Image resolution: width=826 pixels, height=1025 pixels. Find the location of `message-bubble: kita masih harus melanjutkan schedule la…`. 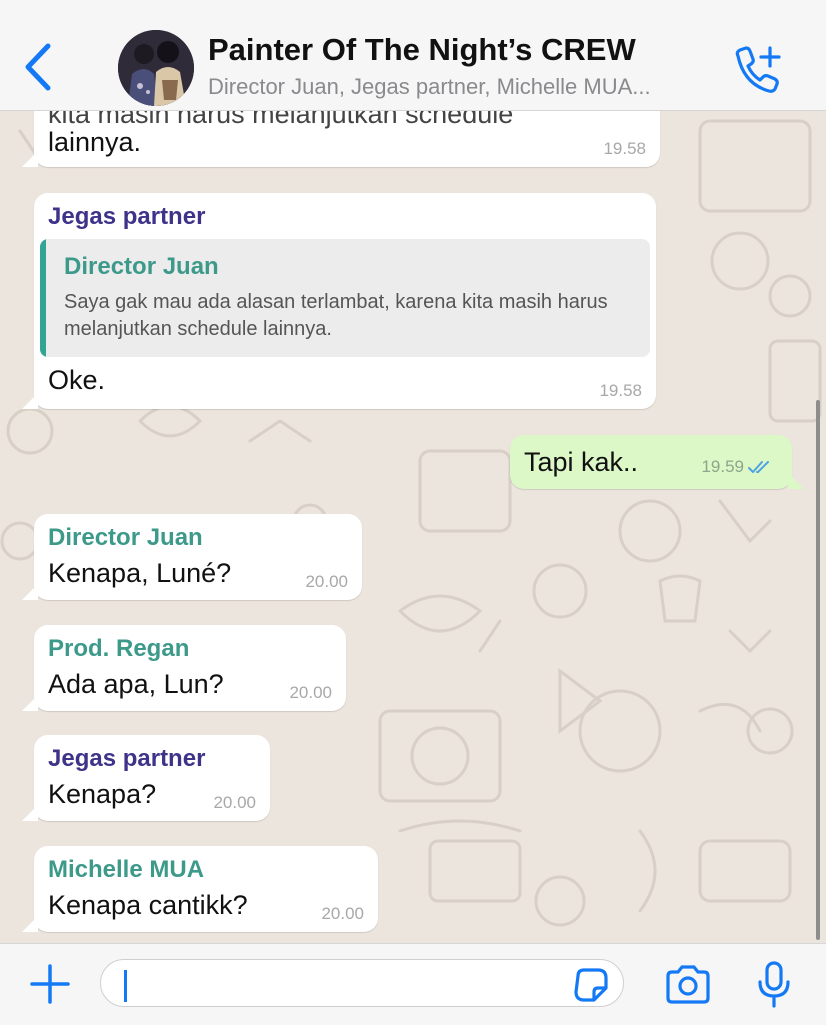

message-bubble: kita masih harus melanjutkan schedule la… is located at coordinates (341, 139).